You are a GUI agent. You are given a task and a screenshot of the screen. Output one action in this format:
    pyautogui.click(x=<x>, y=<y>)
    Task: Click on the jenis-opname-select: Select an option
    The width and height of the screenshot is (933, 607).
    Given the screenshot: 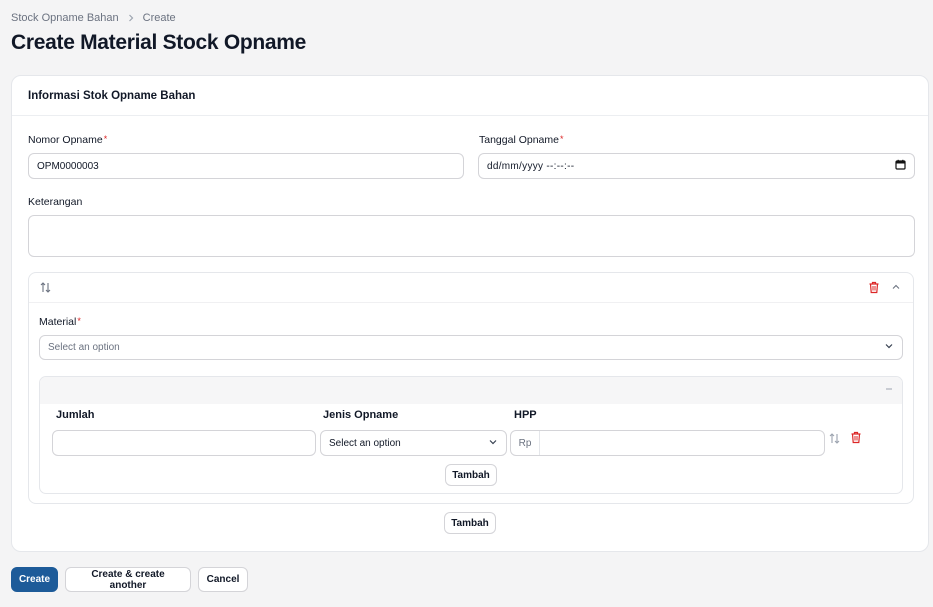 What is the action you would take?
    pyautogui.click(x=413, y=443)
    